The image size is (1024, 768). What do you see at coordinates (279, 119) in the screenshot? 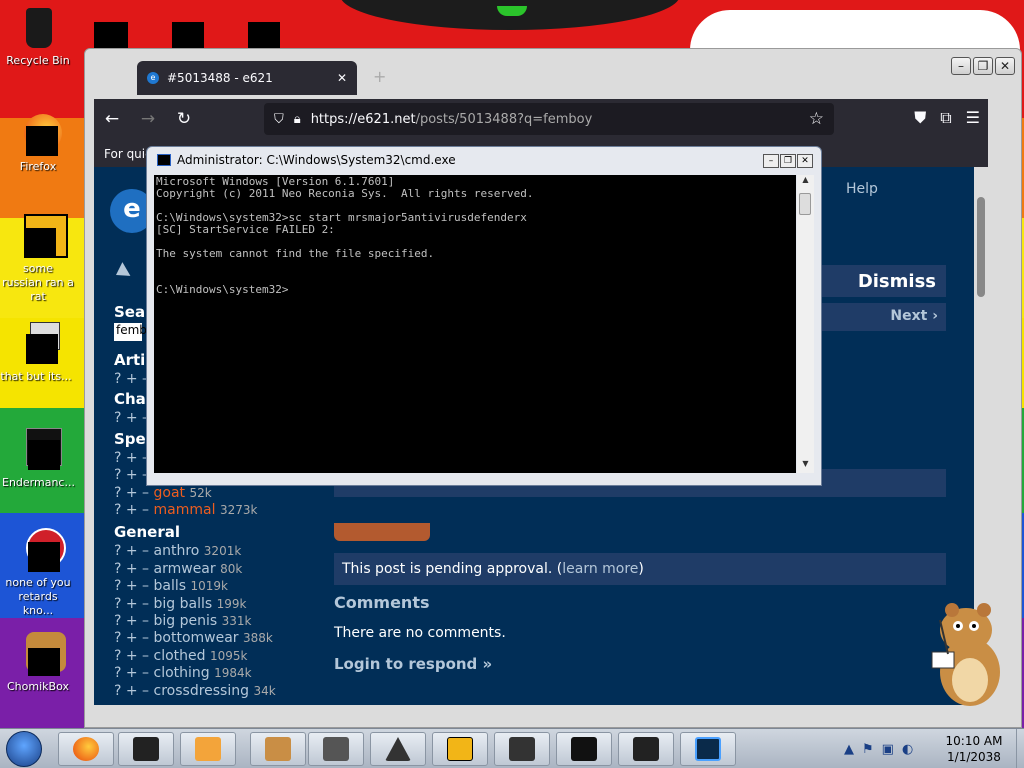
I see `shield-icon: ⛉` at bounding box center [279, 119].